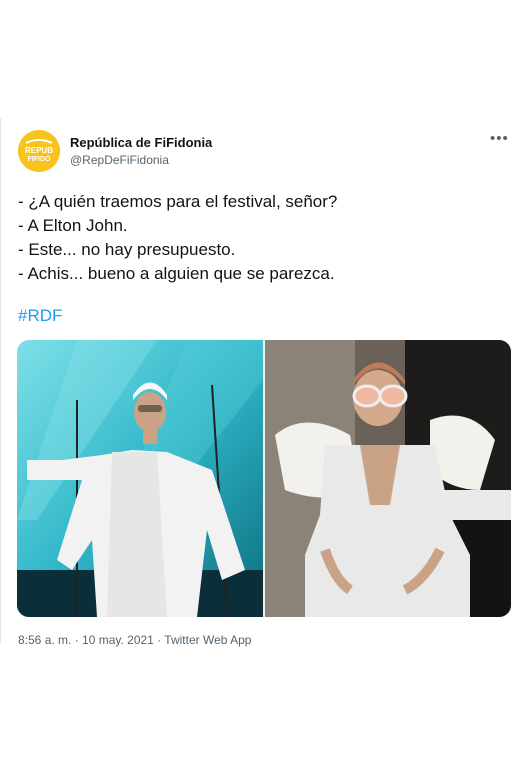  What do you see at coordinates (119, 160) in the screenshot?
I see `user-handle: @RepDeFiFidonia` at bounding box center [119, 160].